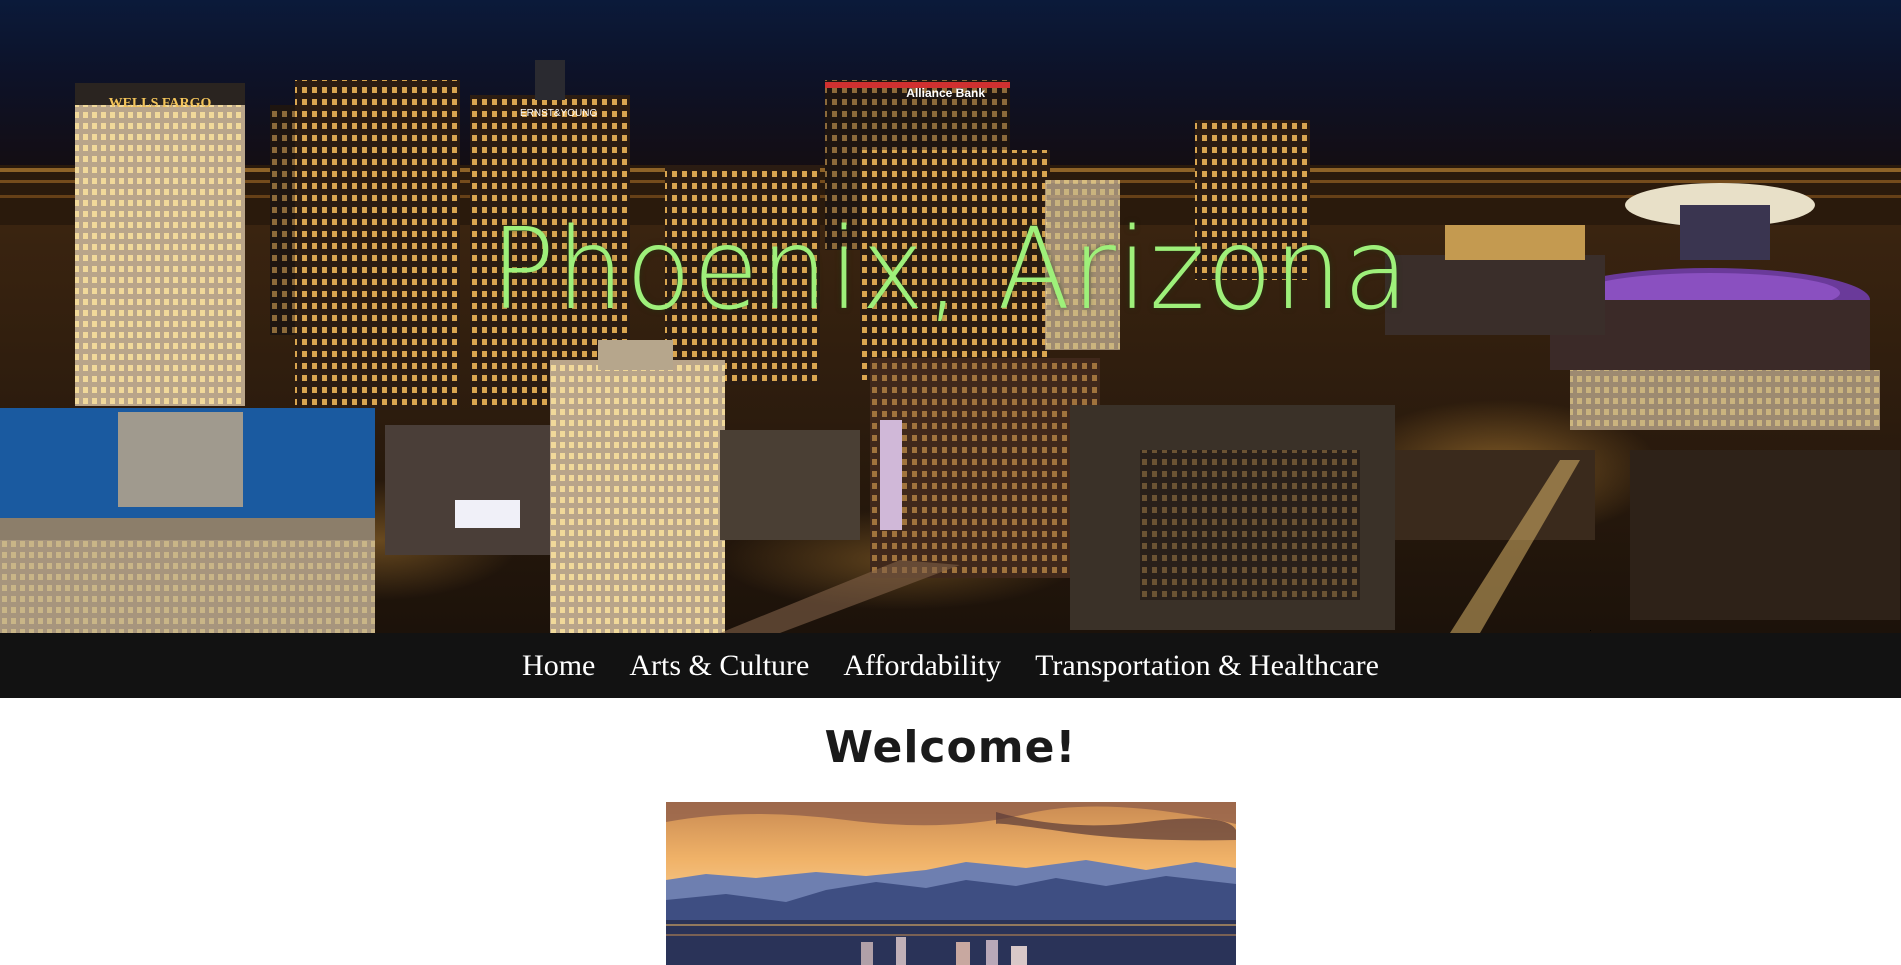 This screenshot has height=965, width=1901. Describe the element at coordinates (950, 747) in the screenshot. I see `welcome-heading: Welcome!` at that location.